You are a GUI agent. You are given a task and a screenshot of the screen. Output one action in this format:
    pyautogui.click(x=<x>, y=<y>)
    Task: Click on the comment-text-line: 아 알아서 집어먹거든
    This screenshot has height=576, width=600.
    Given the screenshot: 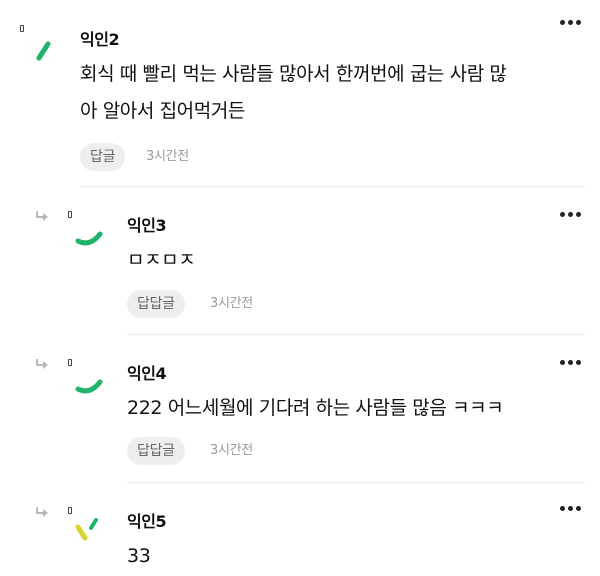 What is the action you would take?
    pyautogui.click(x=162, y=111)
    